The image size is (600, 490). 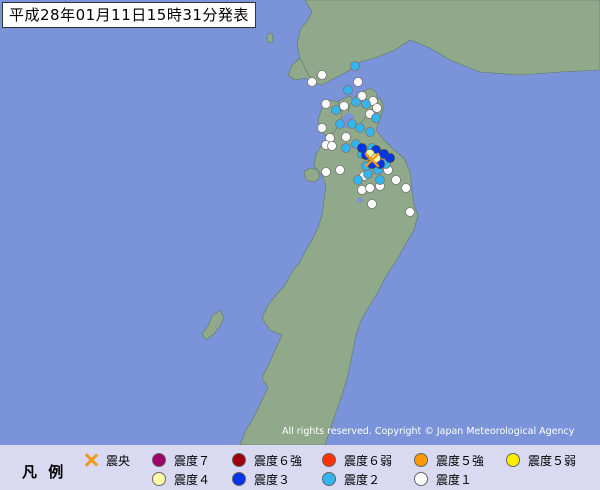 I want to click on legend-label: 震度１, so click(x=454, y=479).